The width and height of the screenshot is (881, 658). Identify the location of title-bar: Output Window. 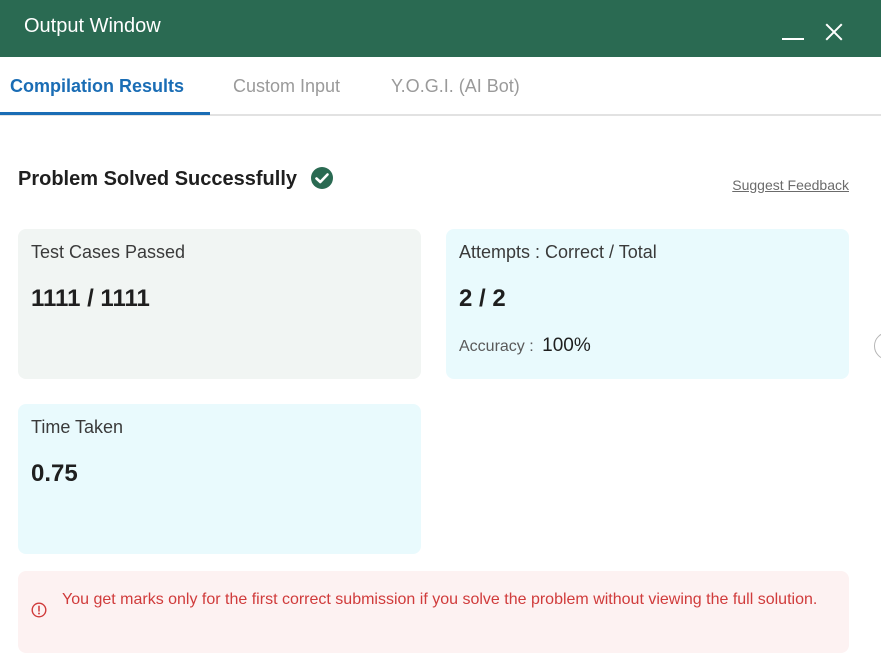
(440, 28).